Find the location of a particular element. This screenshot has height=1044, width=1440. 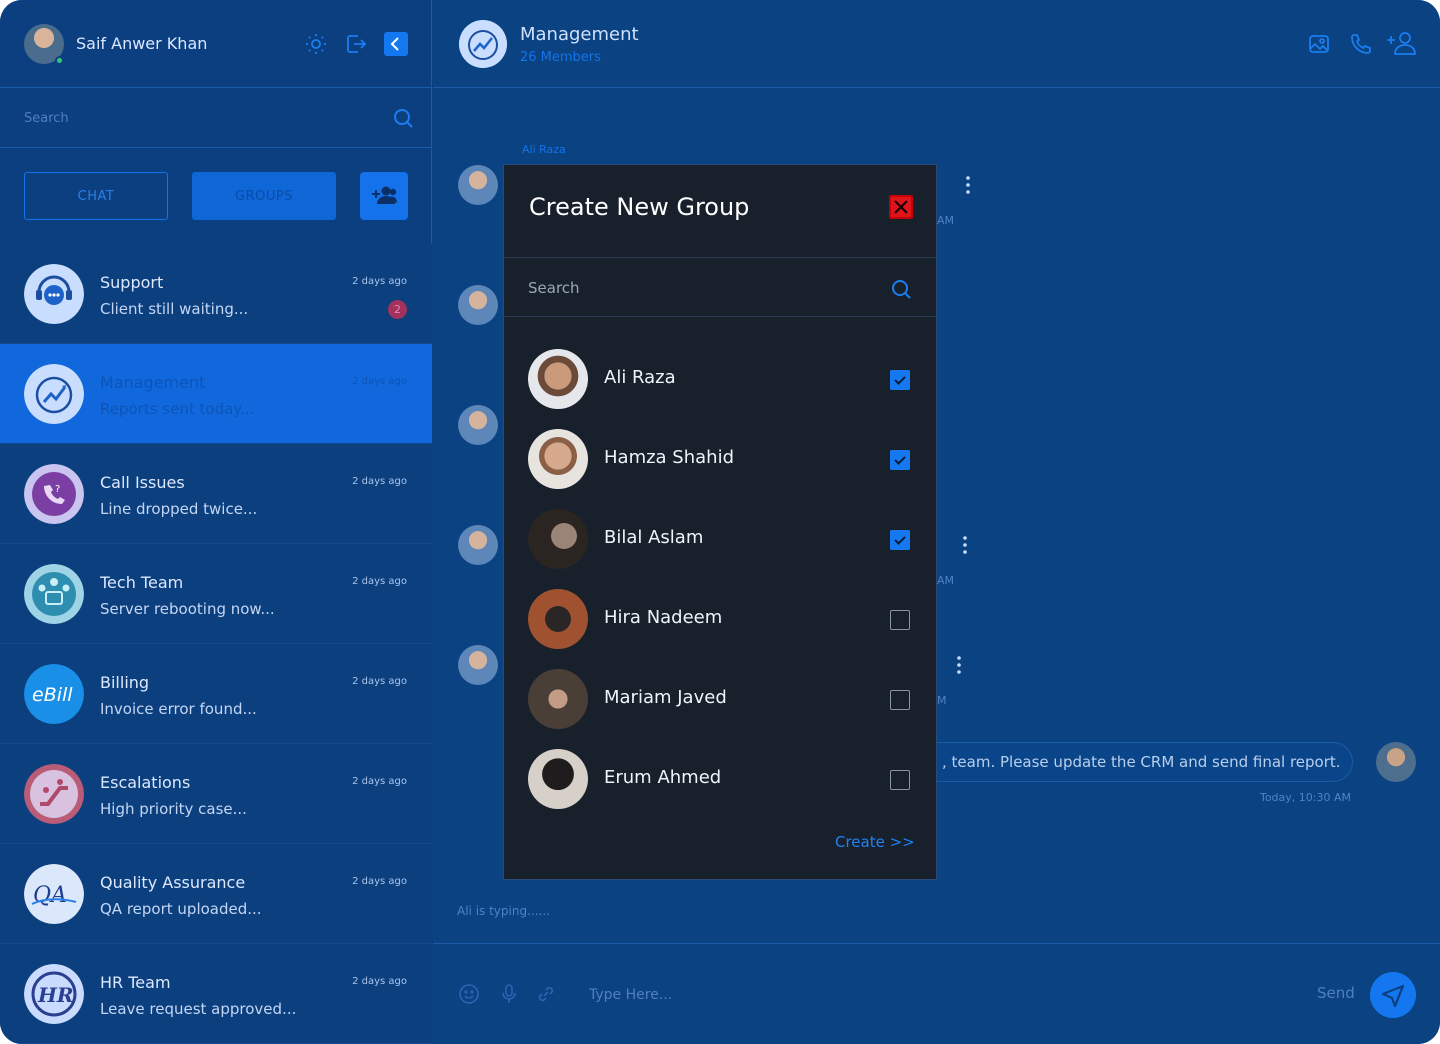

add-users-icon is located at coordinates (384, 195).